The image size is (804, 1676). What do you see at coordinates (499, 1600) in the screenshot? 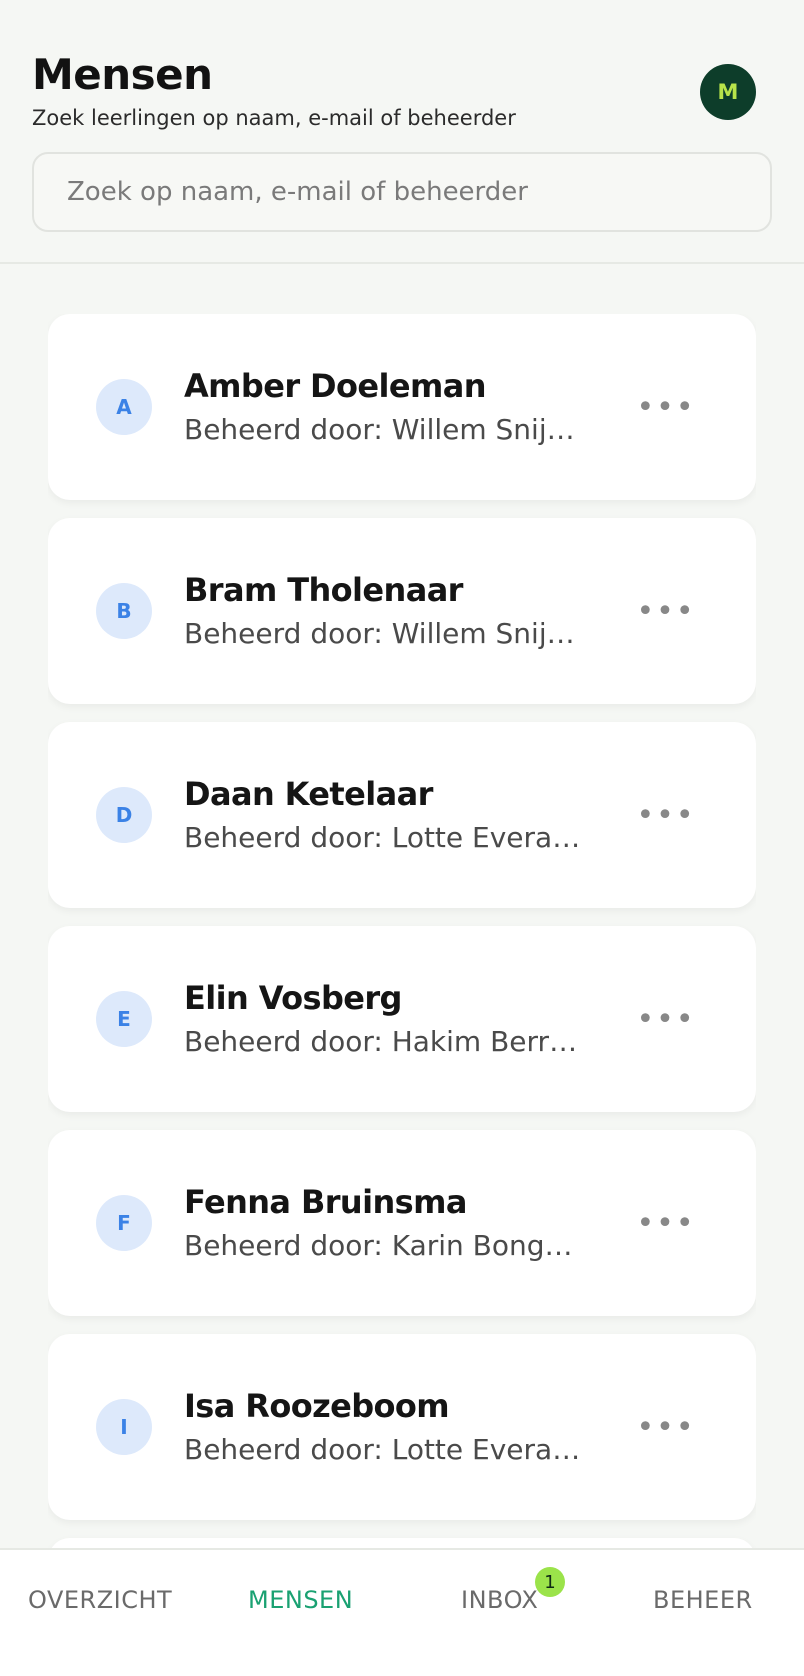
I see `tab-inbox: INBOX` at bounding box center [499, 1600].